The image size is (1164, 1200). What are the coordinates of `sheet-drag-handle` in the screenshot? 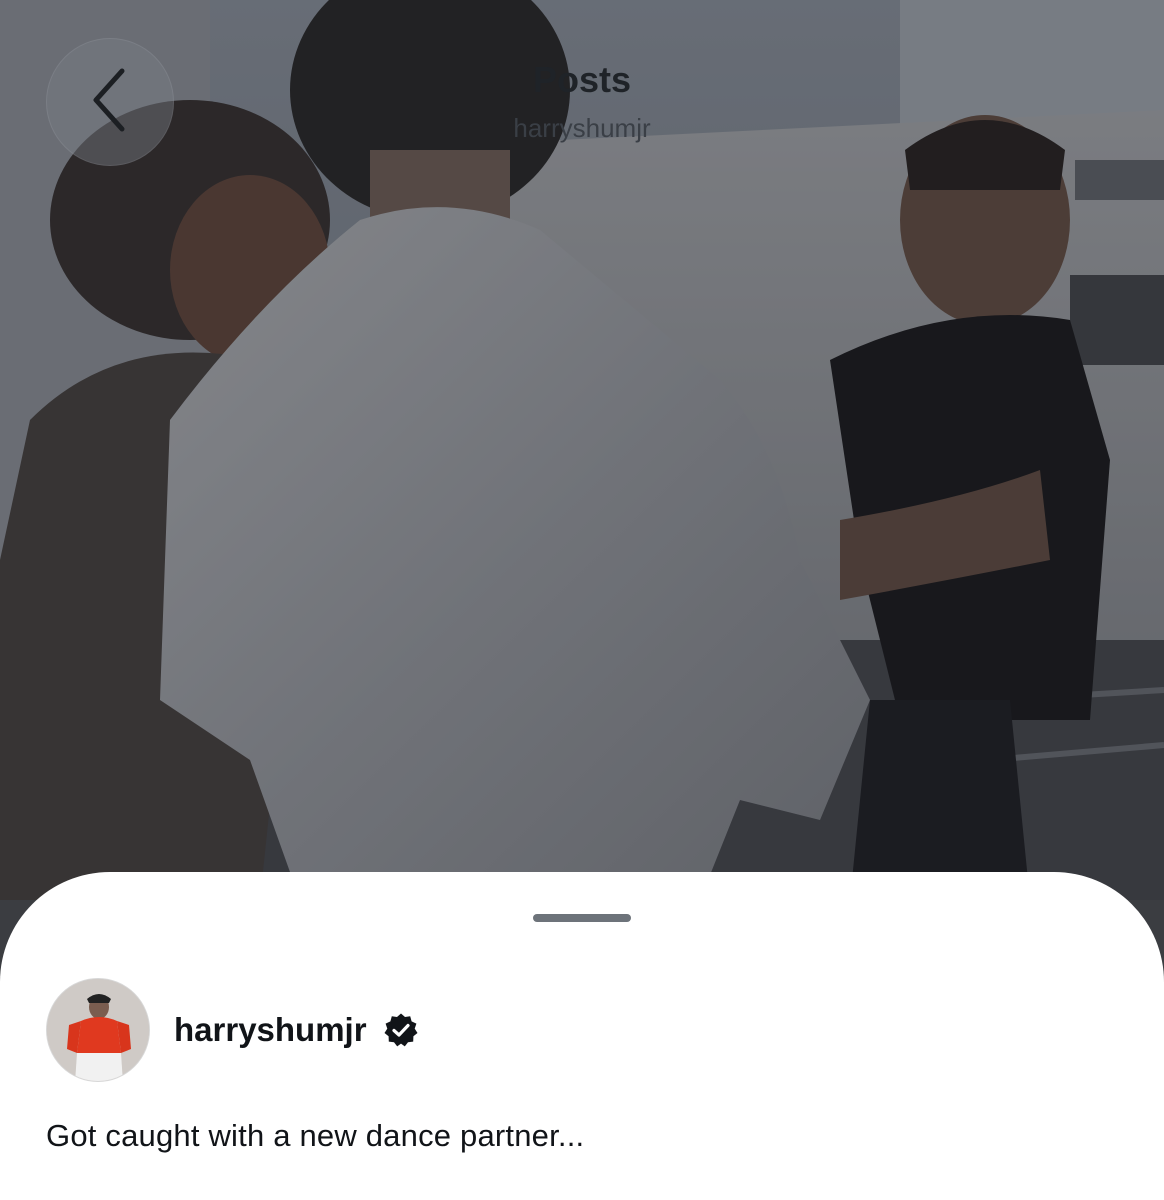 It's located at (582, 918).